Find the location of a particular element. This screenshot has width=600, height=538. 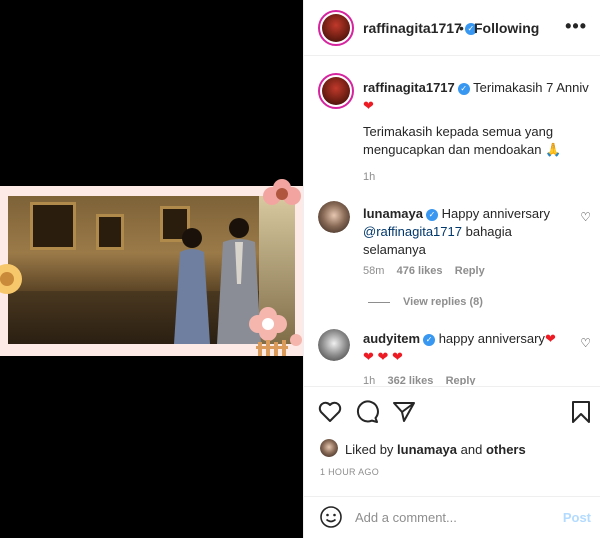

caption-time: 1h is located at coordinates (369, 177).